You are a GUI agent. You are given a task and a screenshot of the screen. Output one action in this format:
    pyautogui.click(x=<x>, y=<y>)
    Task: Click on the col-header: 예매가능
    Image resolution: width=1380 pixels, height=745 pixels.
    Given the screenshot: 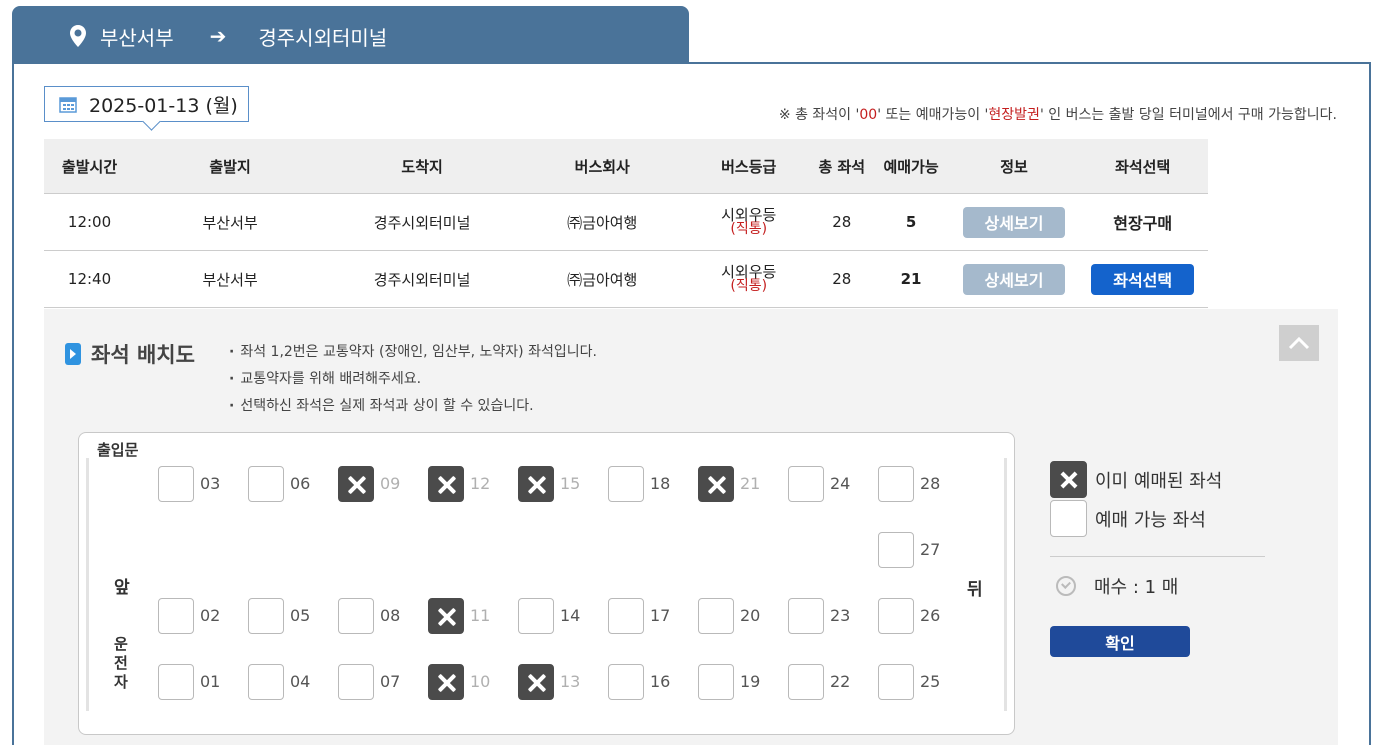 What is the action you would take?
    pyautogui.click(x=911, y=166)
    